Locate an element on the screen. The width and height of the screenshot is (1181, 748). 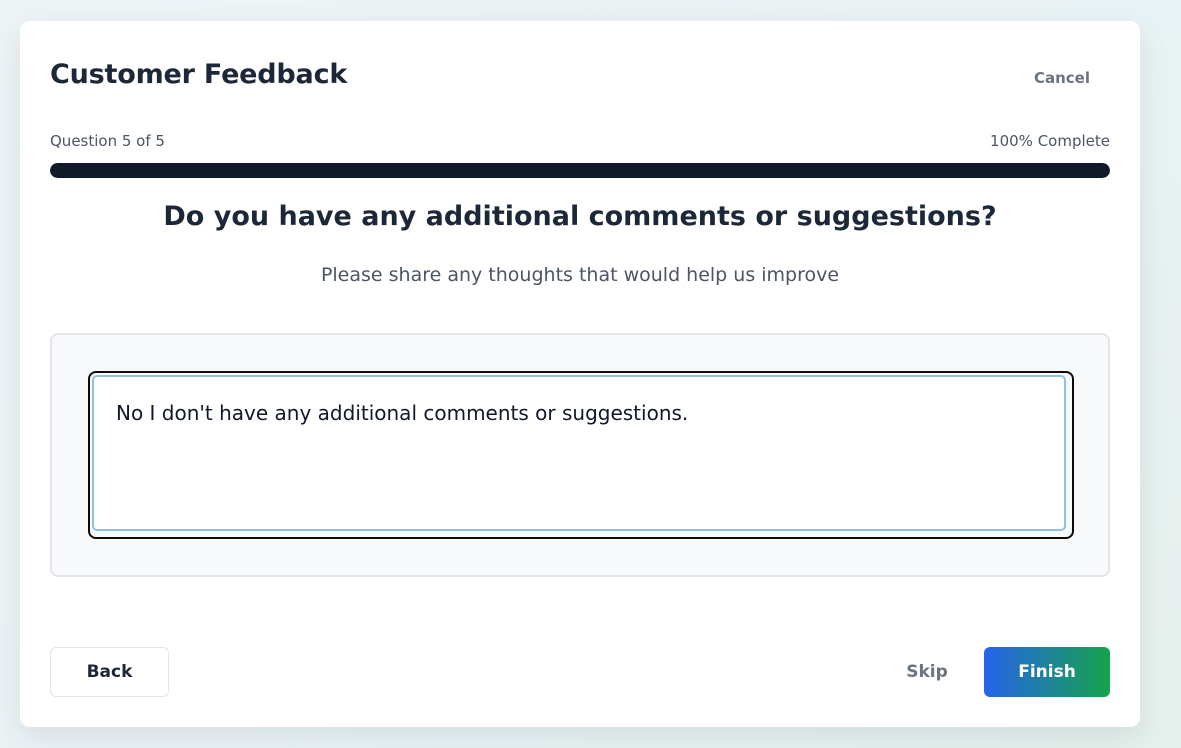
progress-percent-label: 100% Complete is located at coordinates (1050, 141).